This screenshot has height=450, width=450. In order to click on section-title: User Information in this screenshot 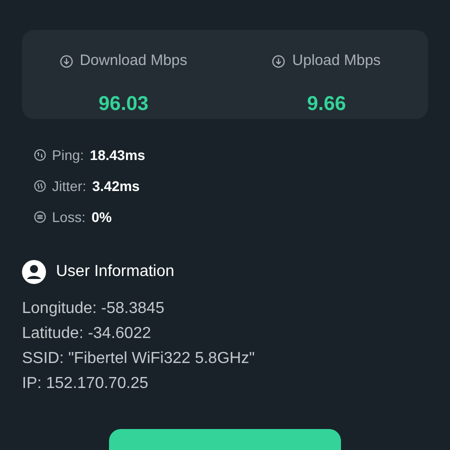, I will do `click(115, 272)`.